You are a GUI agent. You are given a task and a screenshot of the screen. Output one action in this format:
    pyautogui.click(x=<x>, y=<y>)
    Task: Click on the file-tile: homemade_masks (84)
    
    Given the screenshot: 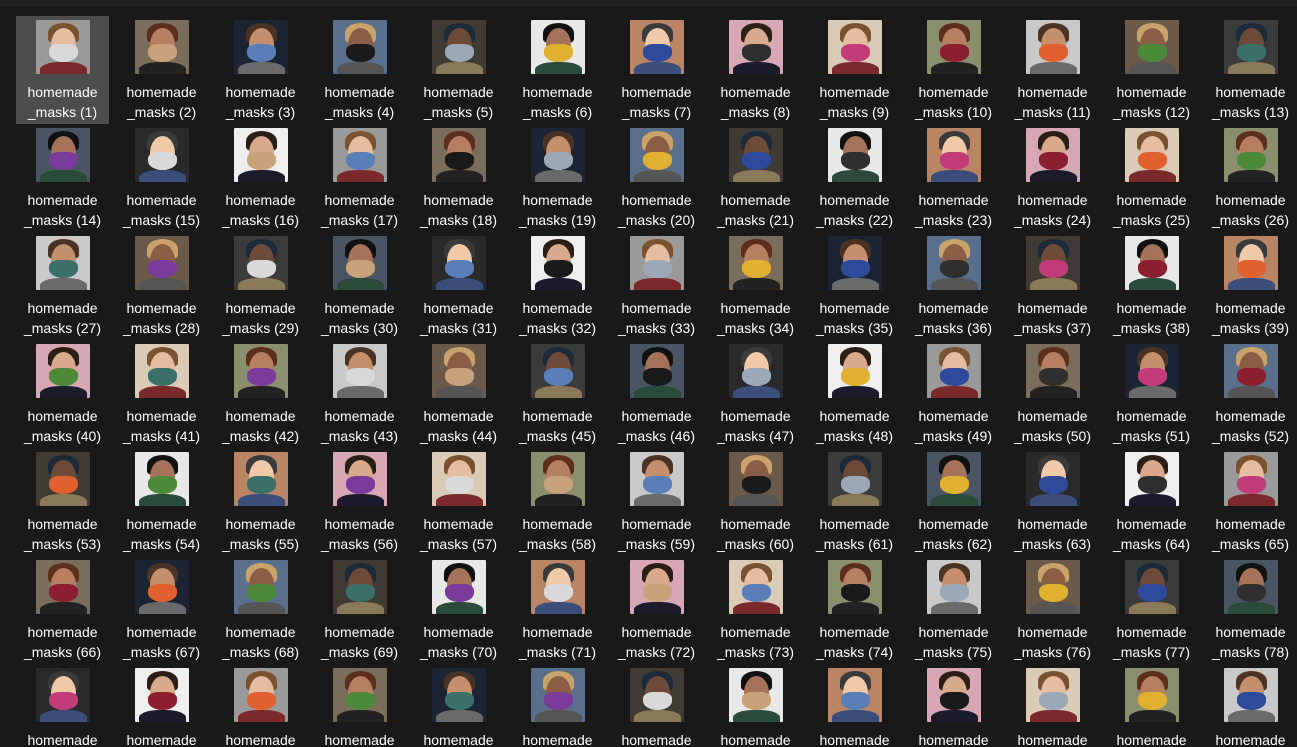 What is the action you would take?
    pyautogui.click(x=557, y=705)
    